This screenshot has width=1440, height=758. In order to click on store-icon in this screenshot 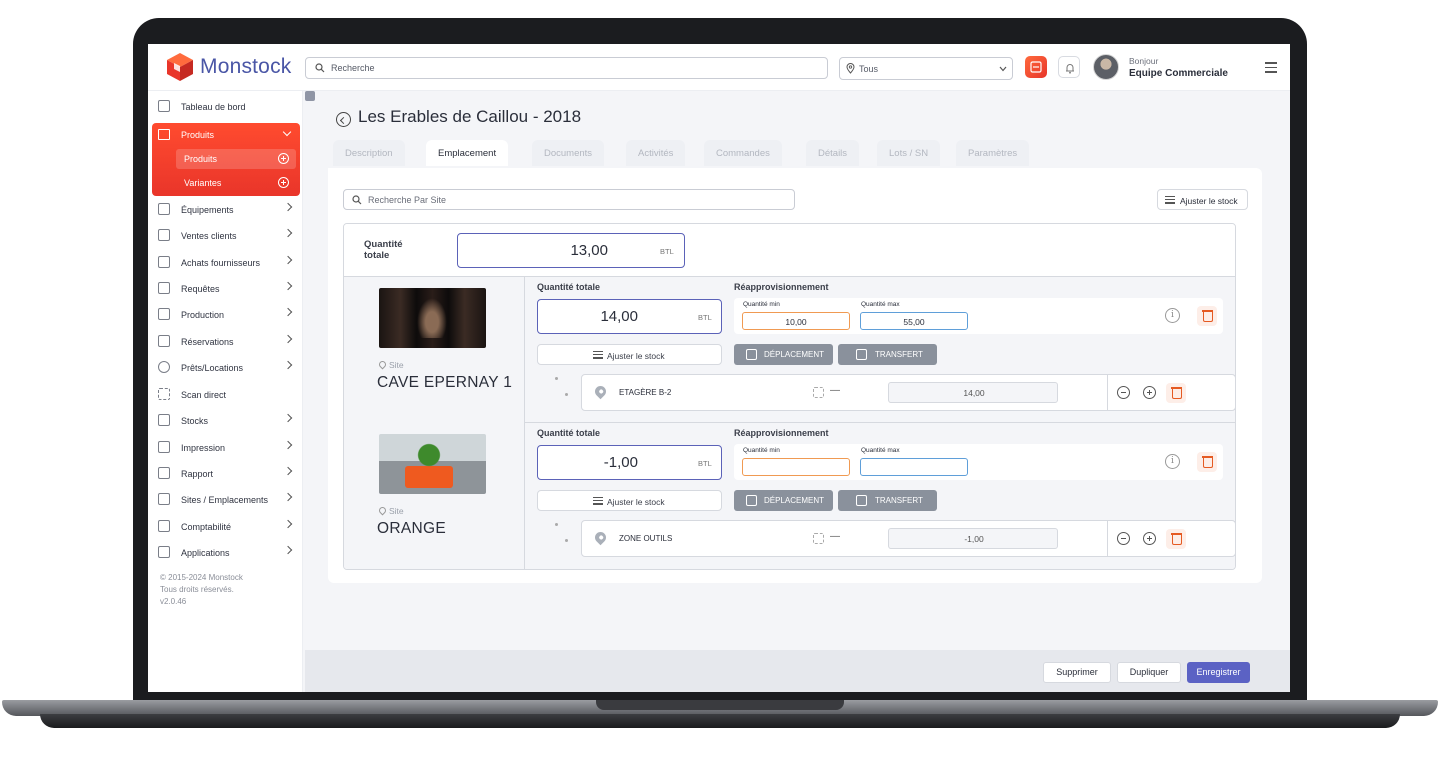, I will do `click(164, 235)`.